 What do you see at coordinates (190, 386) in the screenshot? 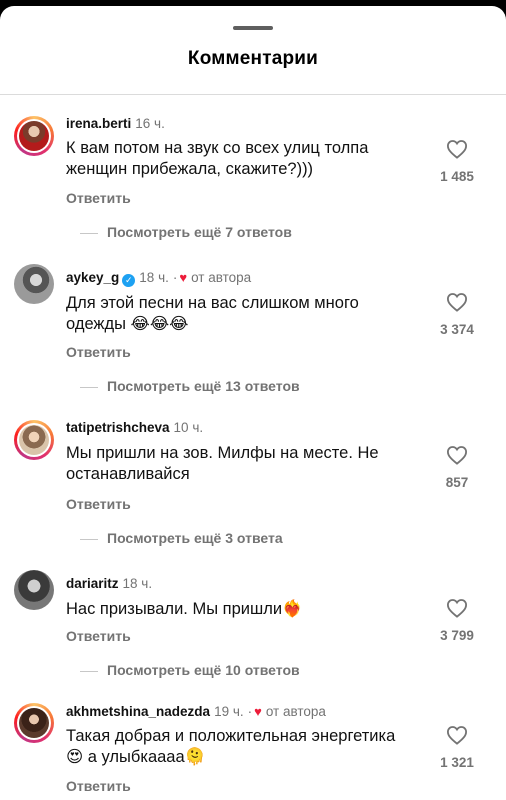
I see `view-replies-button: Посмотреть ещё 13 ответов` at bounding box center [190, 386].